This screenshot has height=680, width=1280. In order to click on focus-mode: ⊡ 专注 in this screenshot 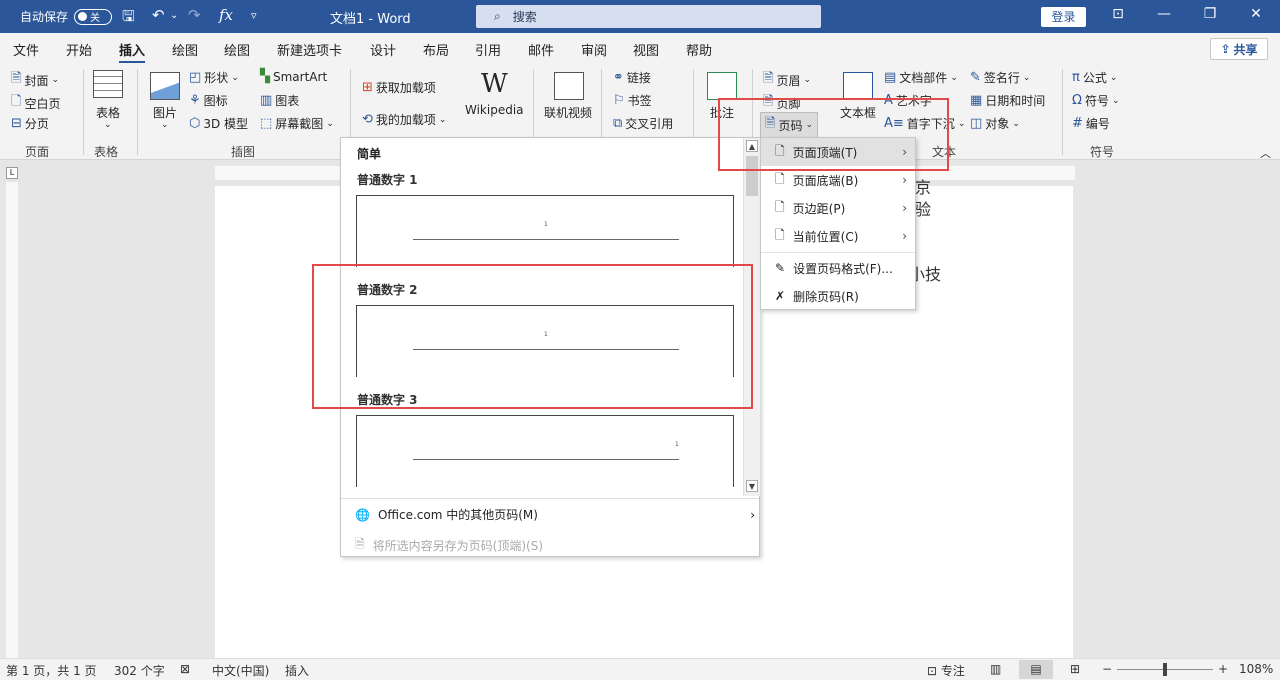, I will do `click(946, 670)`.